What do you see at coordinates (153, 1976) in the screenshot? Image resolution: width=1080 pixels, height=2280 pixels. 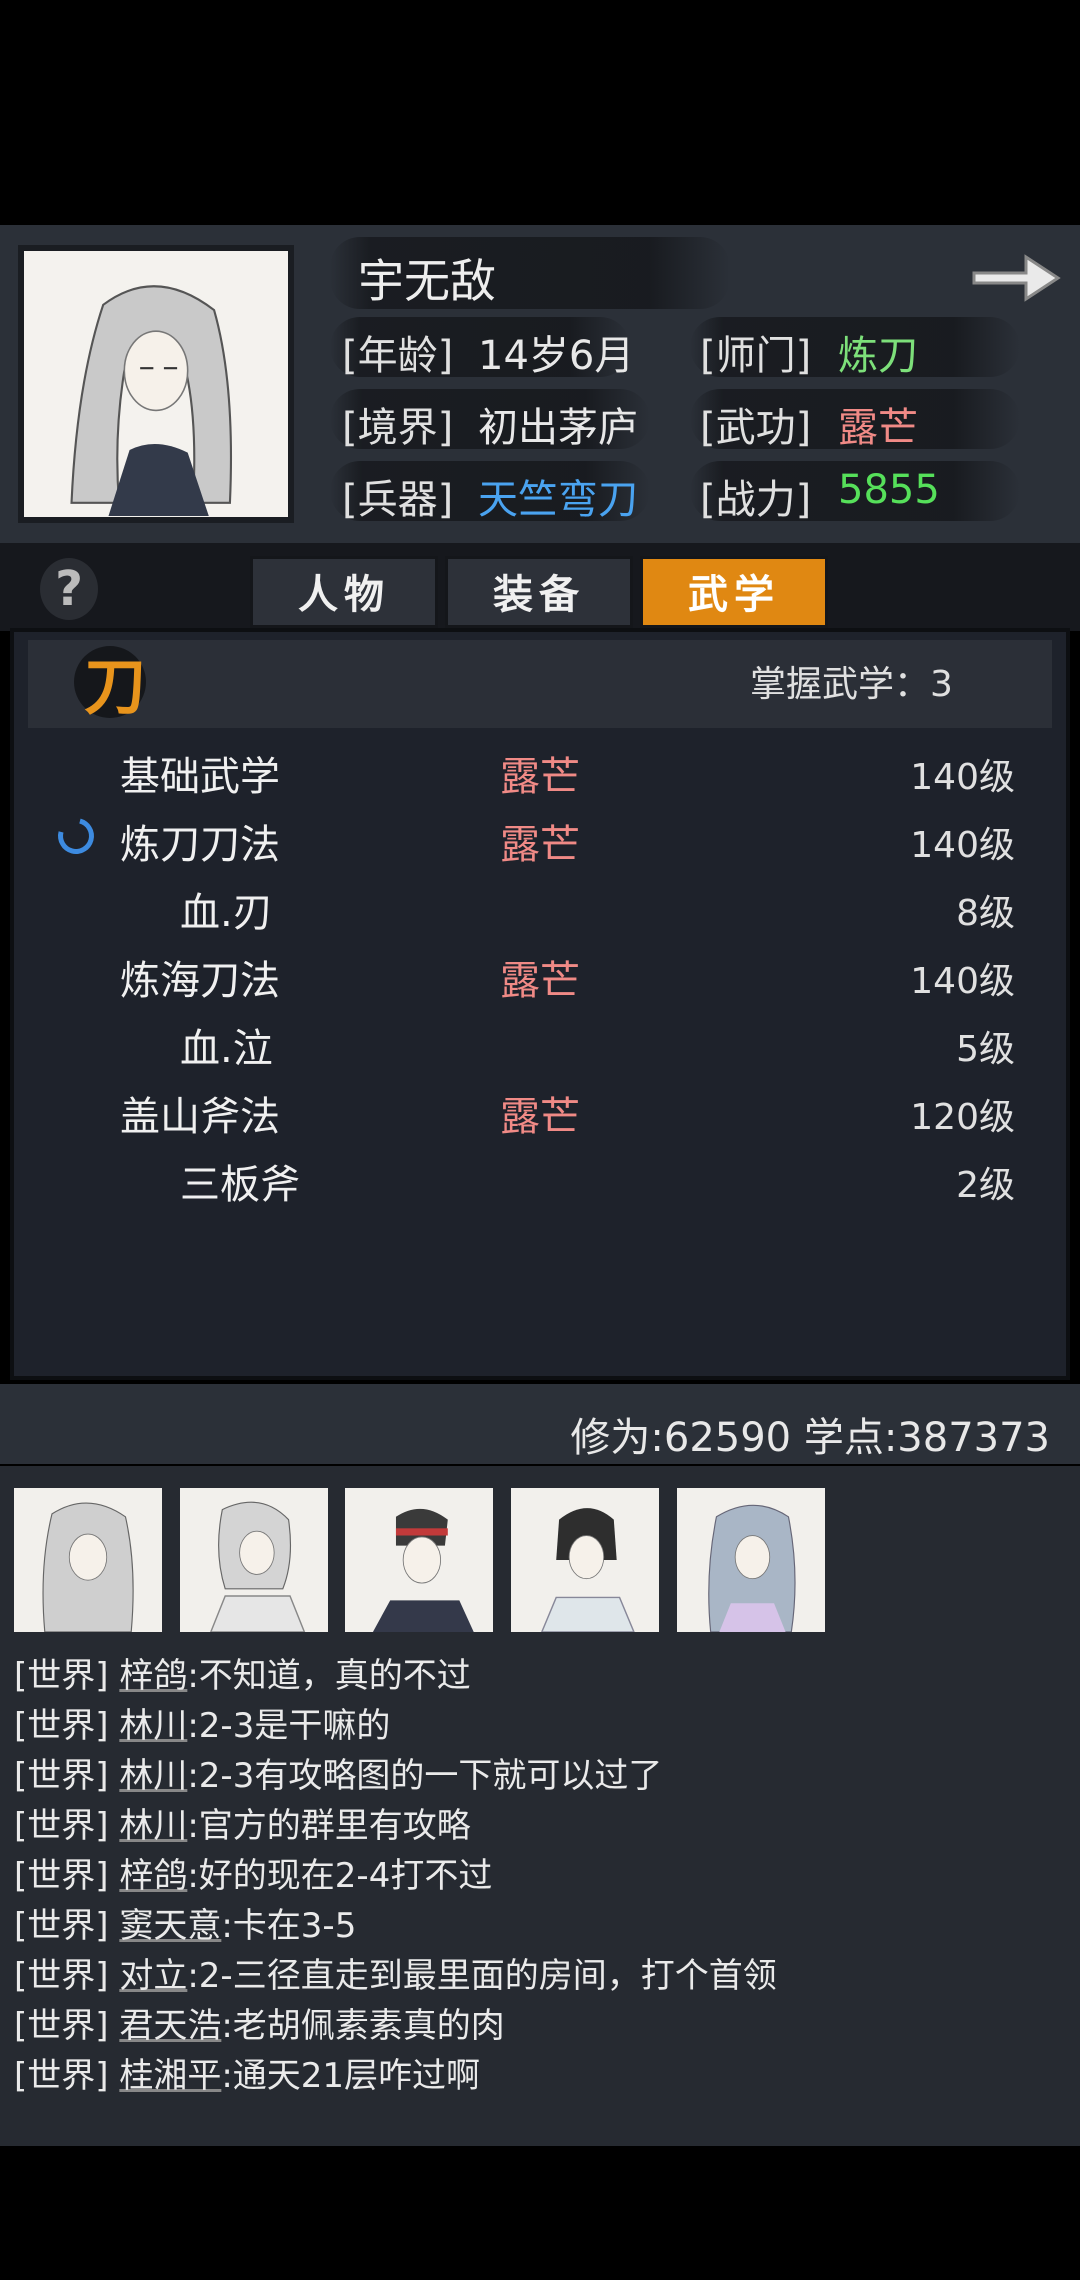 I see `chat-username: 对立` at bounding box center [153, 1976].